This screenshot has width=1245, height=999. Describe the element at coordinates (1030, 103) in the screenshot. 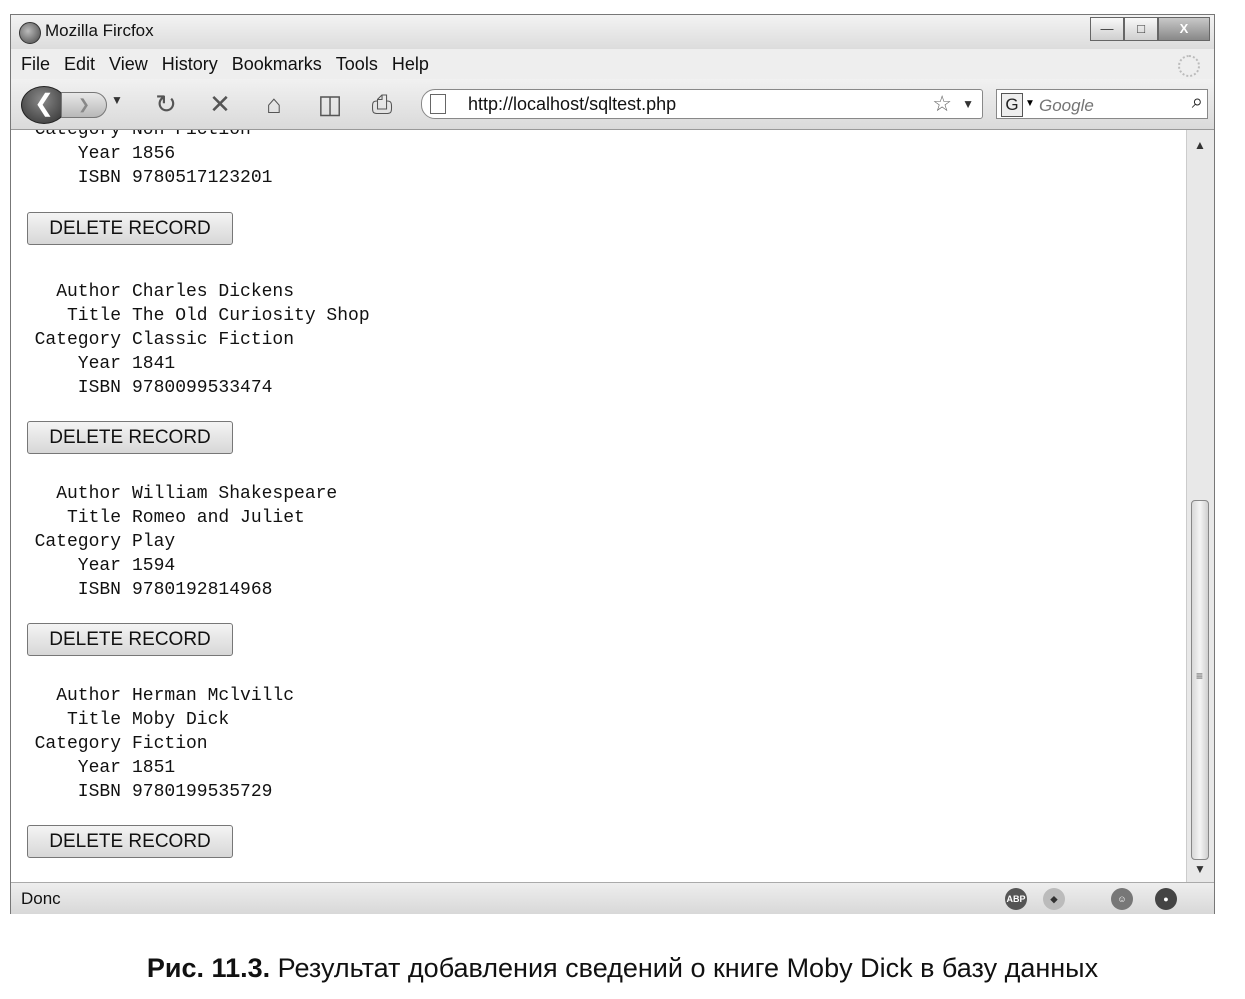

I see `search-engine-dropdown-icon: ▼` at that location.